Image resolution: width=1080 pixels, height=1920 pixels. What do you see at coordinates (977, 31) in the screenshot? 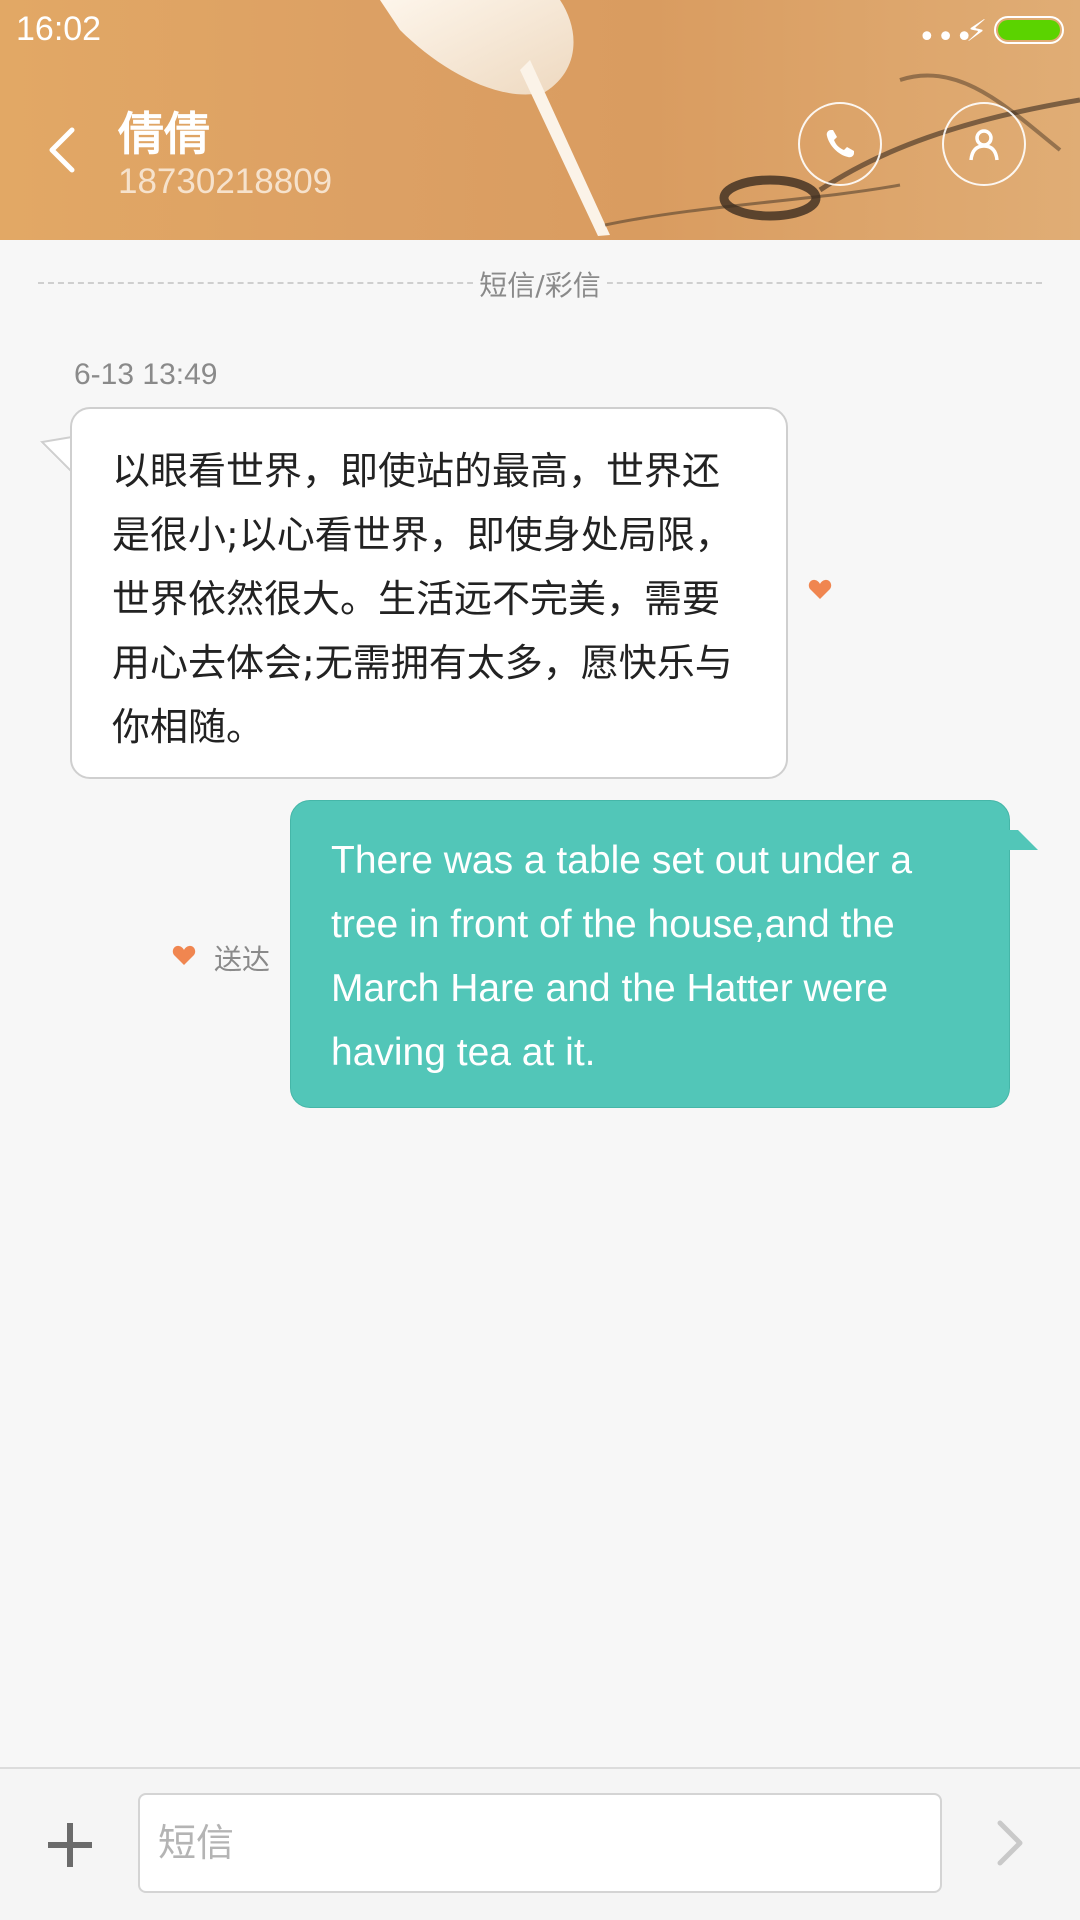
I see `charging-icon: ⚡` at bounding box center [977, 31].